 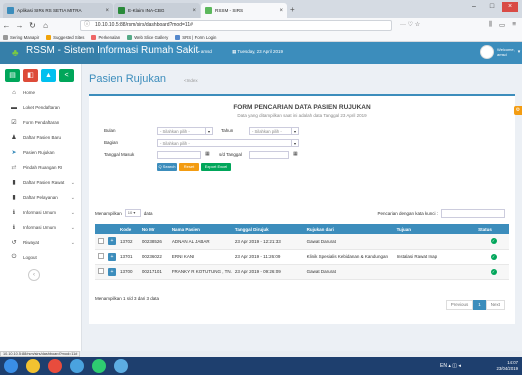 I want to click on bulan-select: - Silahkan pilih - ▾, so click(x=185, y=131).